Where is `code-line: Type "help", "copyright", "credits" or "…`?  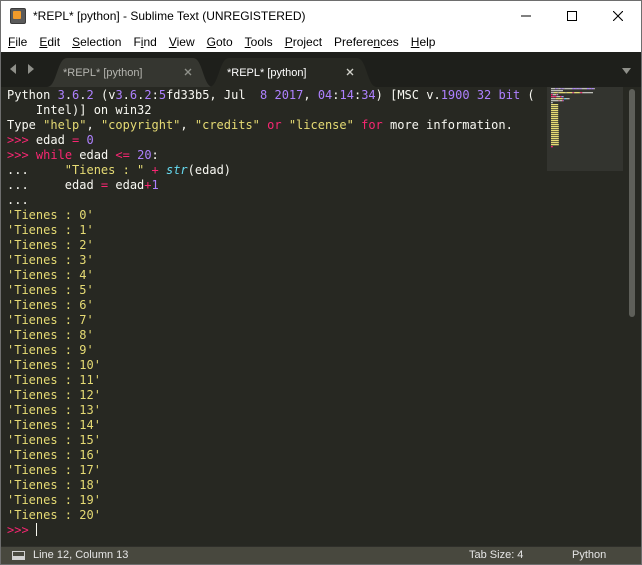 code-line: Type "help", "copyright", "credits" or "… is located at coordinates (260, 125).